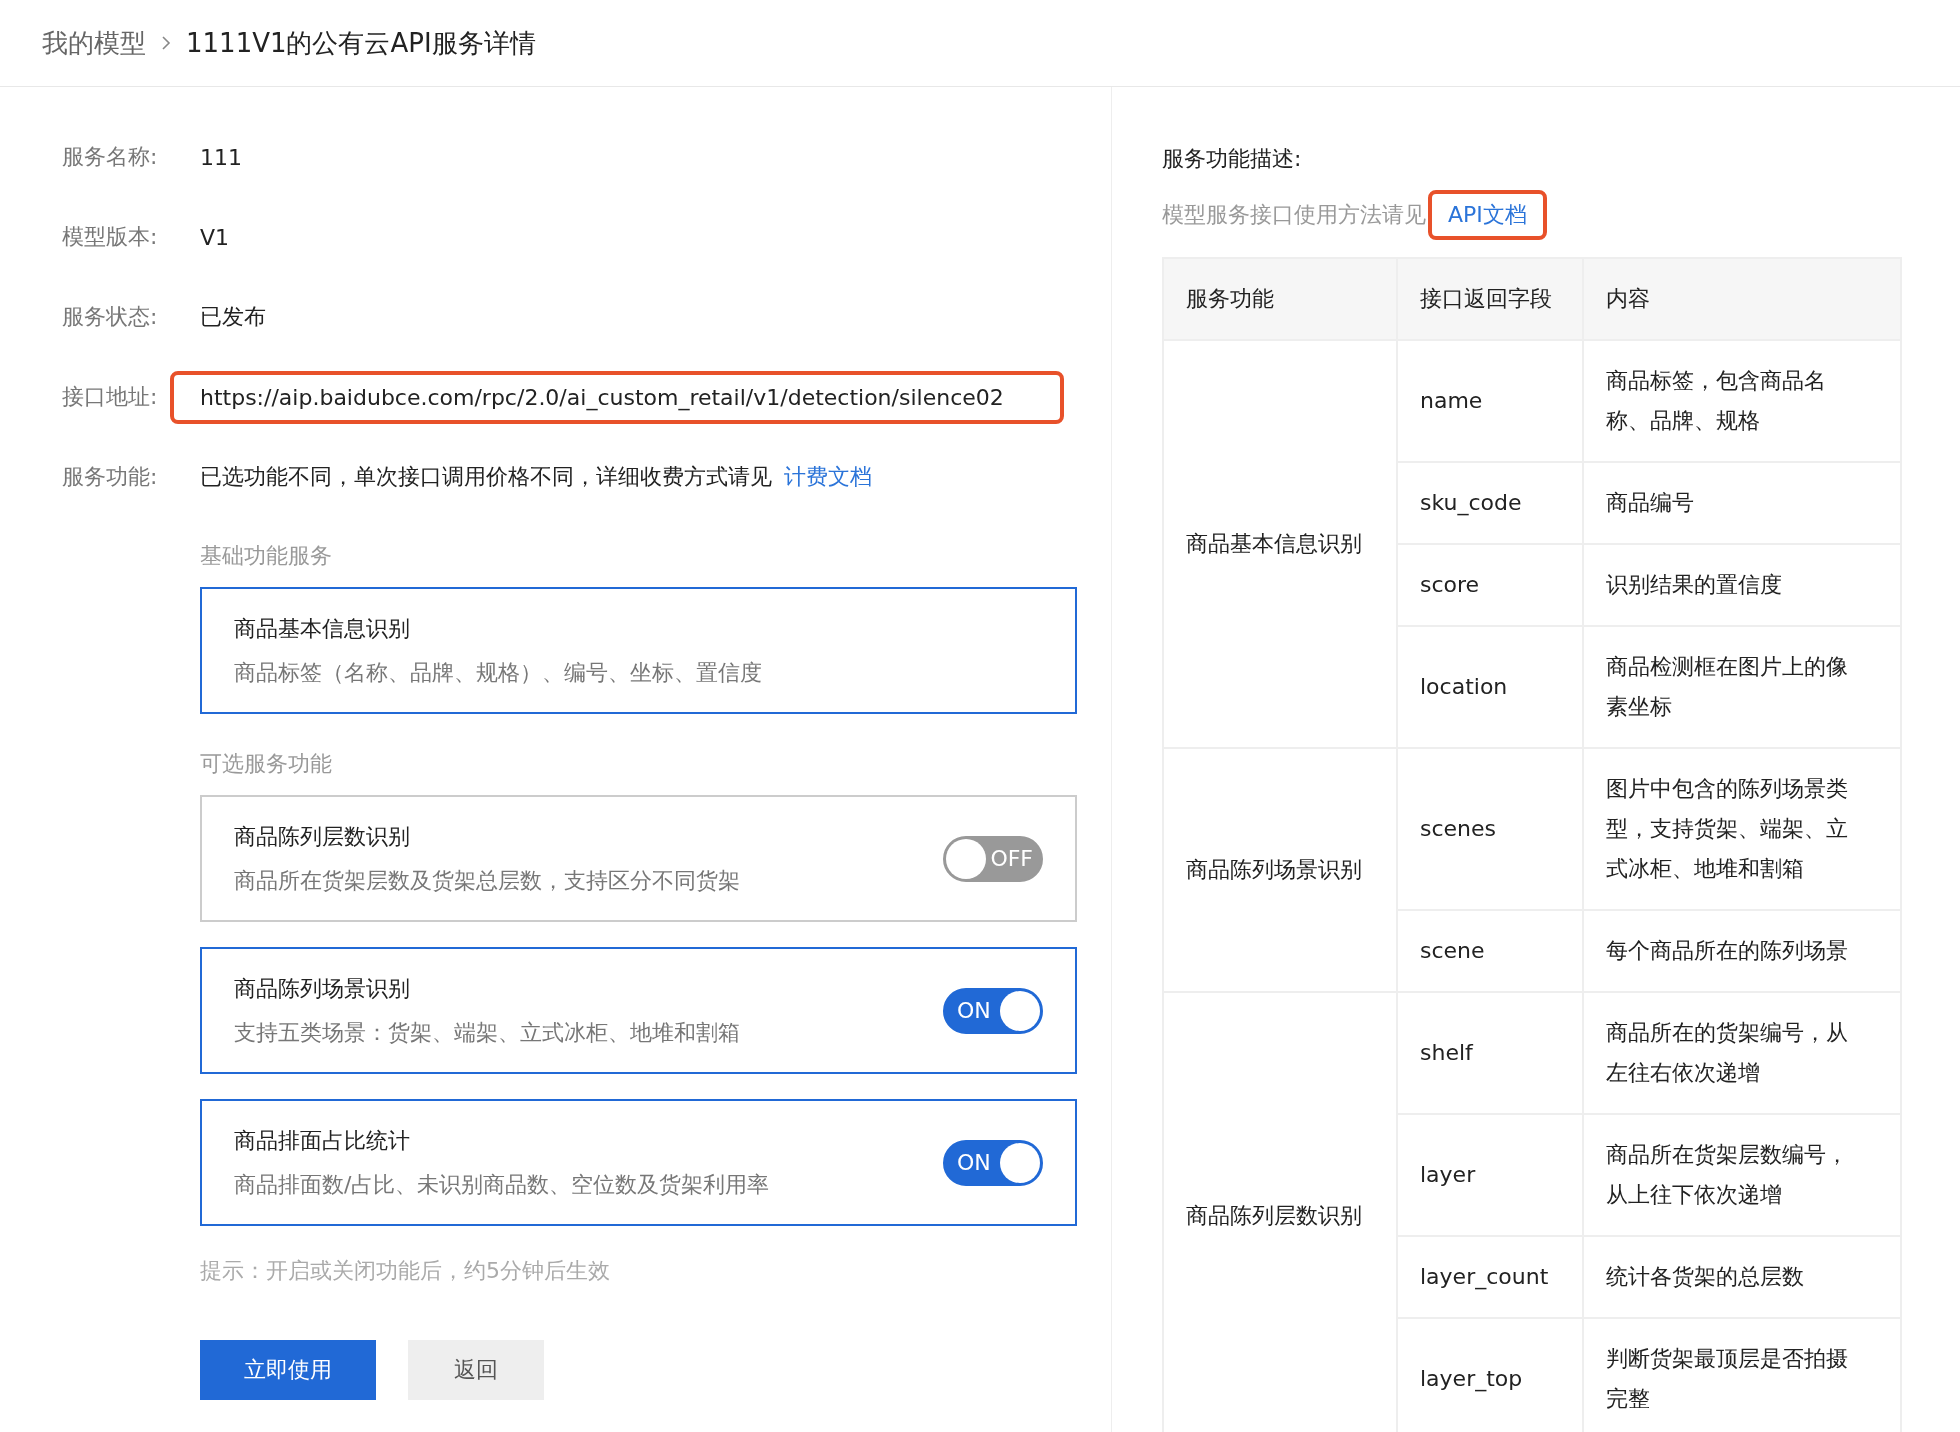 The height and width of the screenshot is (1432, 1960). What do you see at coordinates (110, 317) in the screenshot?
I see `field-label: 服务状态:` at bounding box center [110, 317].